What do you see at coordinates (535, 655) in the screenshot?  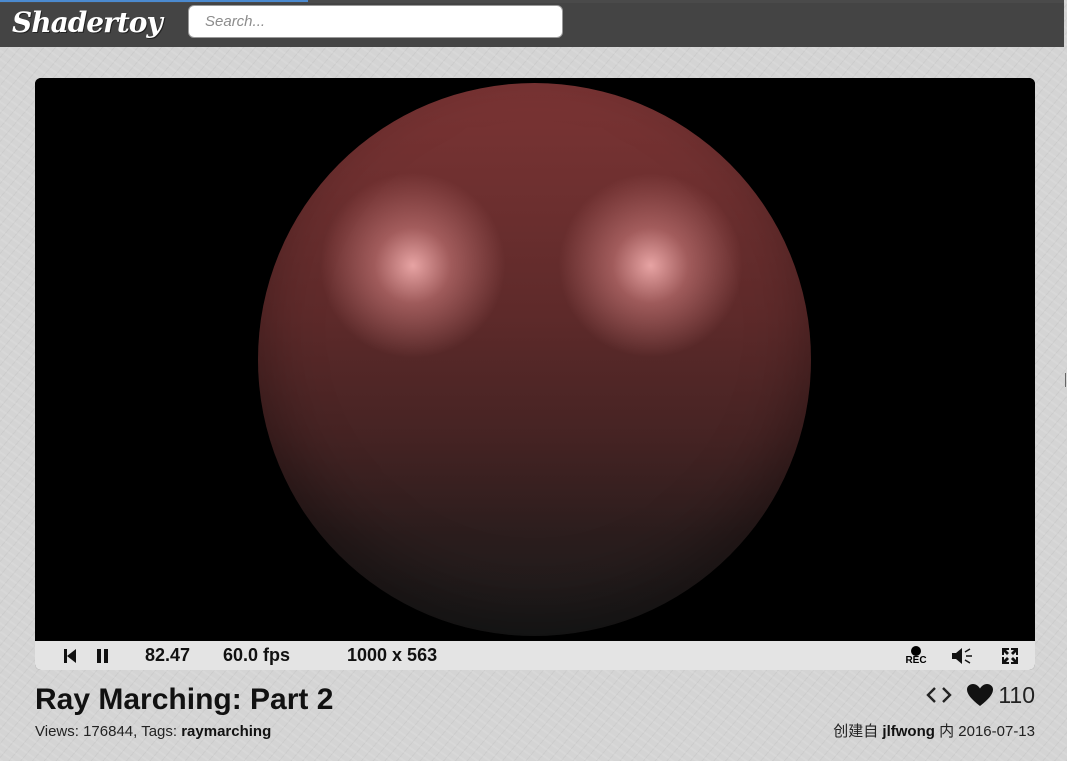 I see `player-controls: 82.47 60.0 fps 1000 x 563 REC` at bounding box center [535, 655].